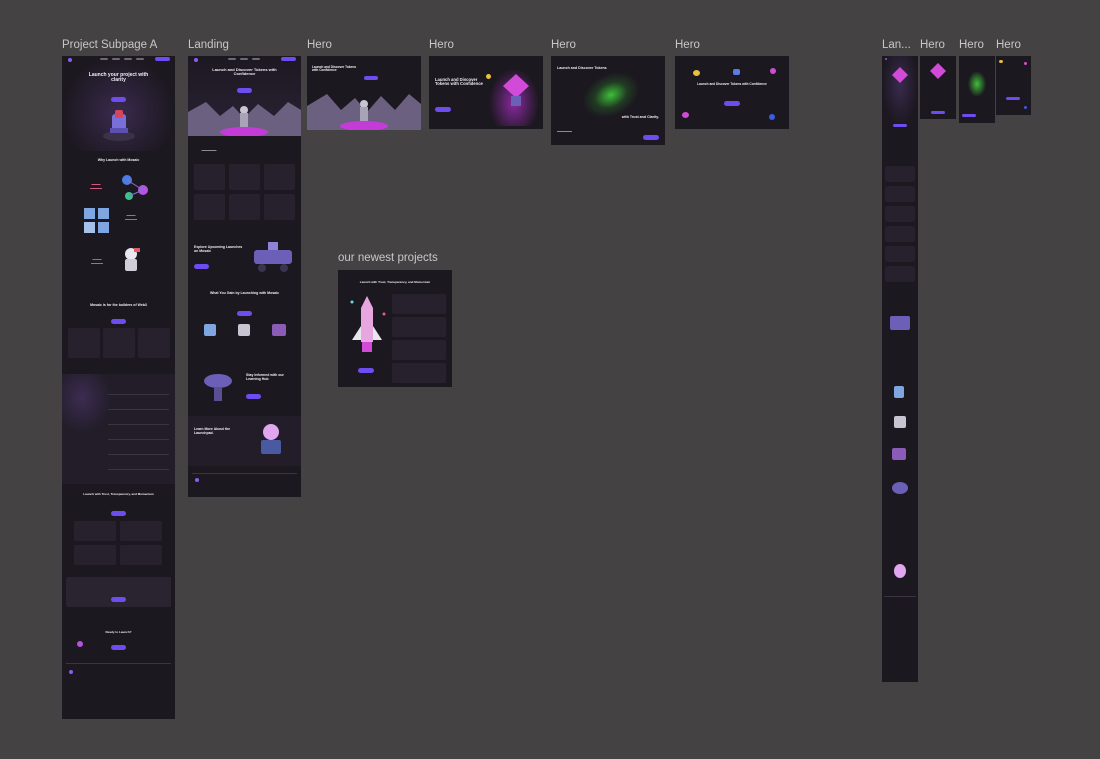 This screenshot has height=759, width=1100. Describe the element at coordinates (201, 266) in the screenshot. I see `explore-cta-button` at that location.